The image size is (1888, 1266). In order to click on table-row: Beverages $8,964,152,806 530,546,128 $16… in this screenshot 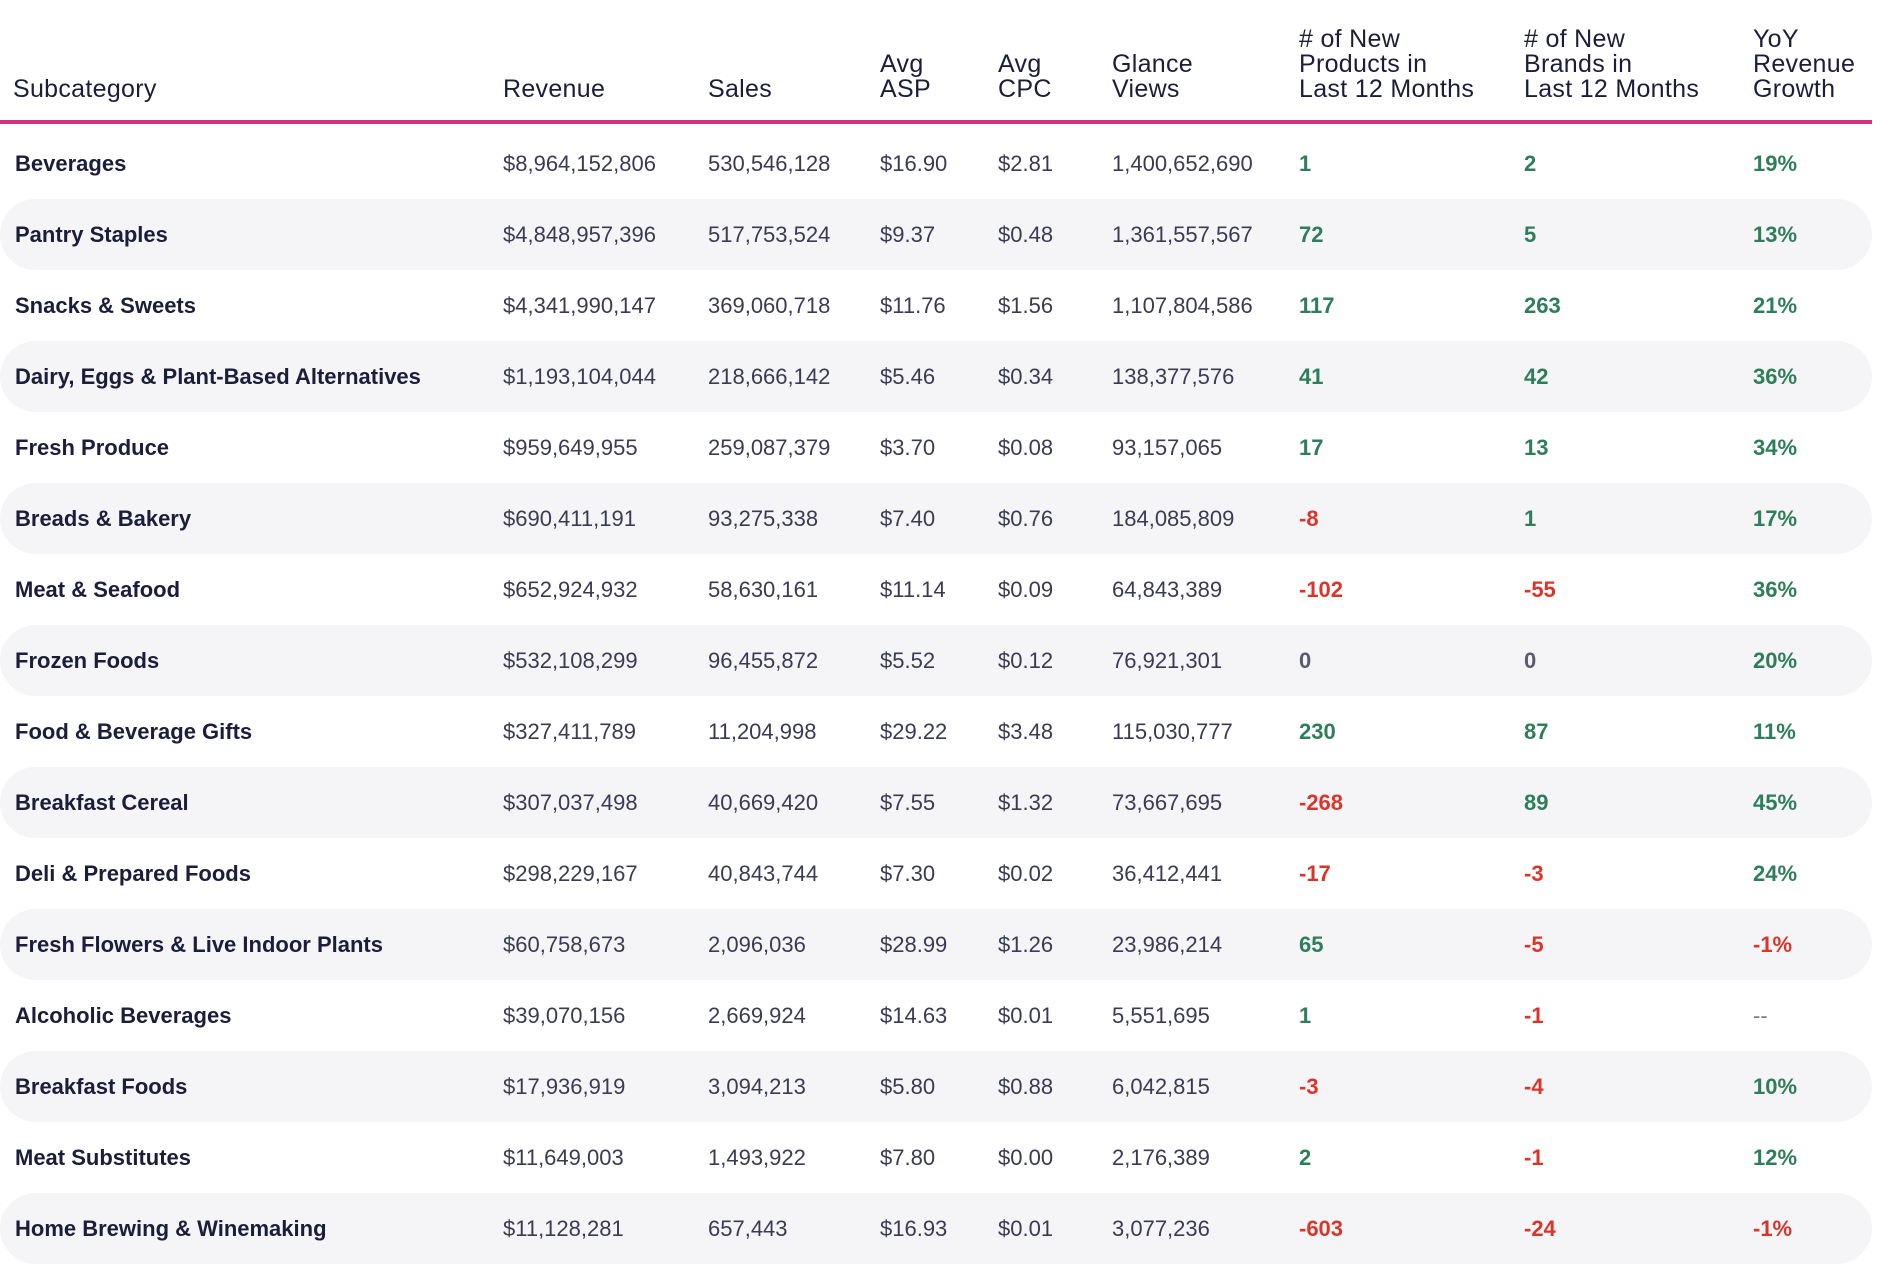, I will do `click(936, 163)`.